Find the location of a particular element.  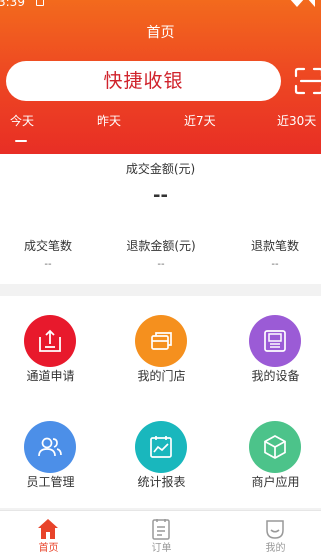

grid-item-merchant-apps: 商户应用 is located at coordinates (271, 455).